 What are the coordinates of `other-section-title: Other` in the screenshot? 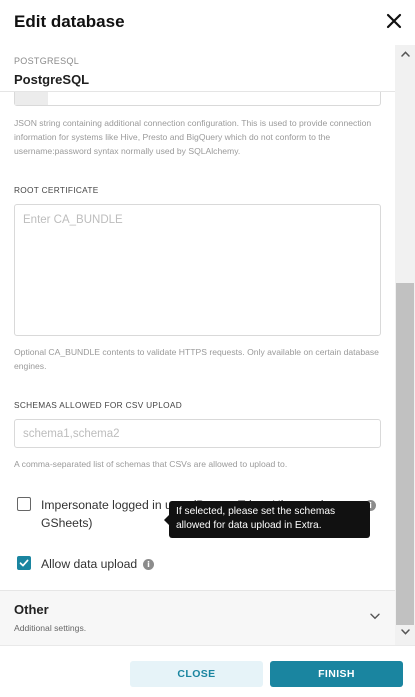 It's located at (31, 609).